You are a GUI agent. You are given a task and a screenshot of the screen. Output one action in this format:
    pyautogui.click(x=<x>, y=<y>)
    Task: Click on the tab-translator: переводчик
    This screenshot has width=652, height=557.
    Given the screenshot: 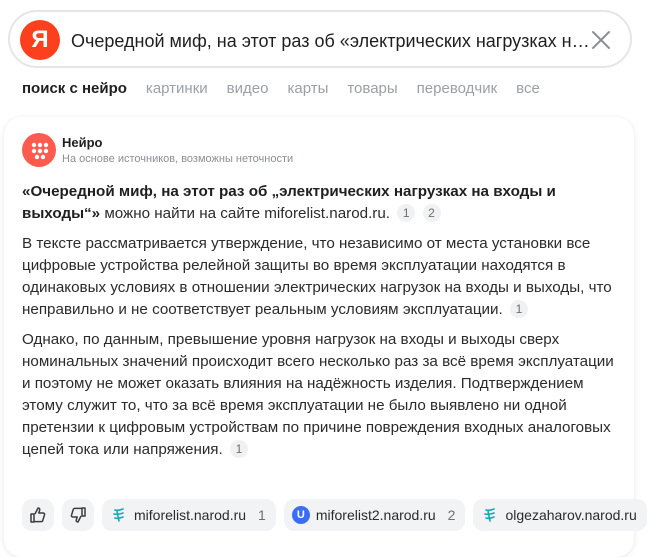 What is the action you would take?
    pyautogui.click(x=457, y=90)
    